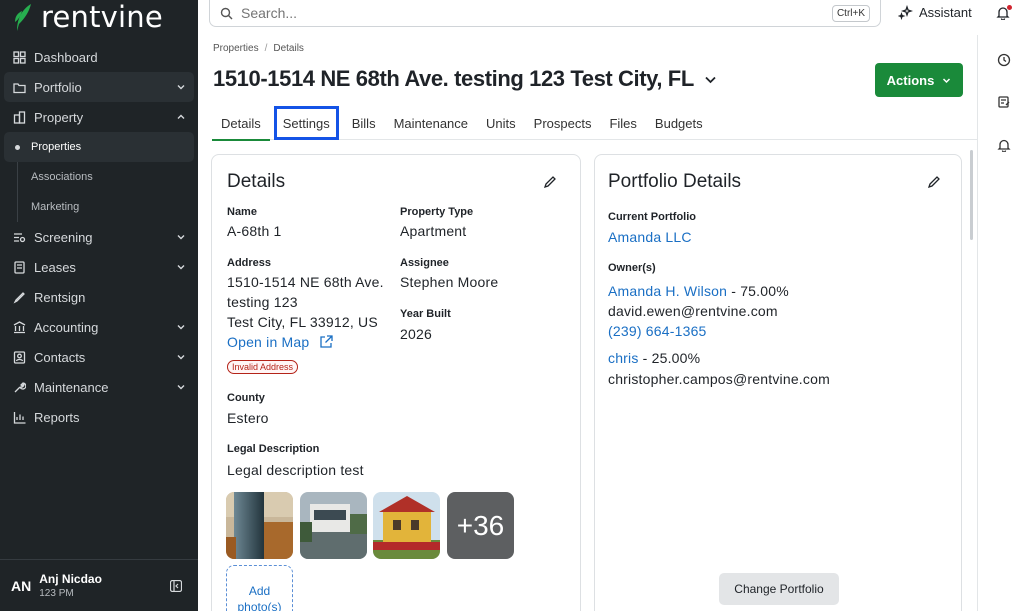 Image resolution: width=1025 pixels, height=611 pixels. I want to click on notes-icon, so click(1004, 102).